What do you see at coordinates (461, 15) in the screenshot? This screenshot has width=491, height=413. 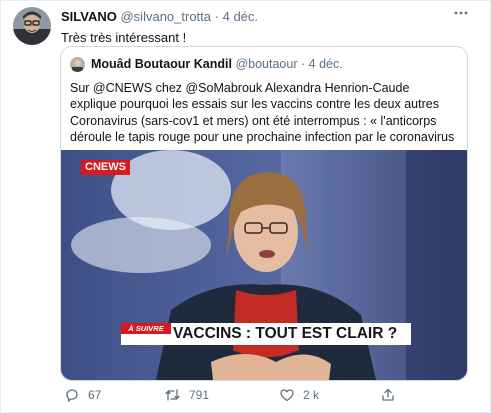 I see `more-dots-icon` at bounding box center [461, 15].